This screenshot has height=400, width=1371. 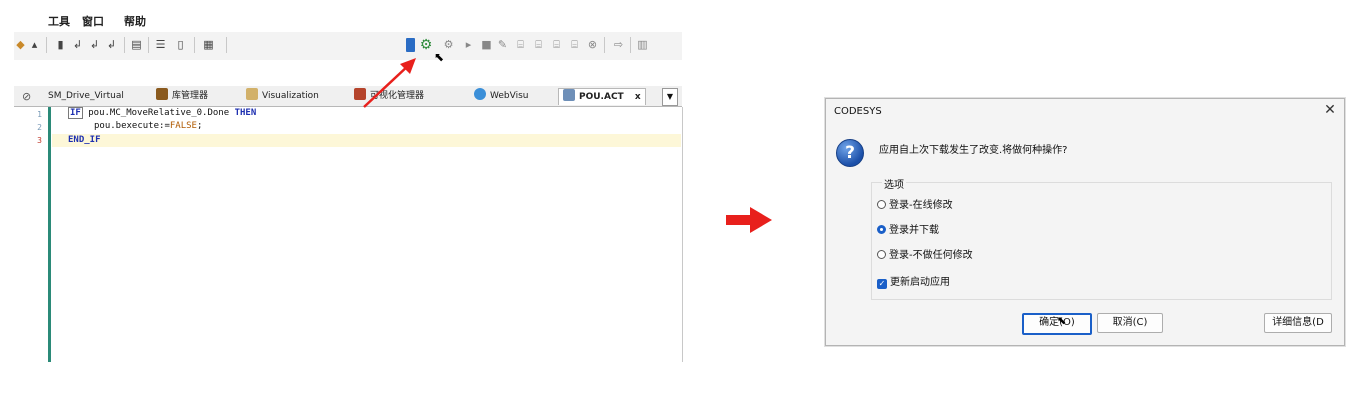 I want to click on code-text: ;, so click(x=199, y=126).